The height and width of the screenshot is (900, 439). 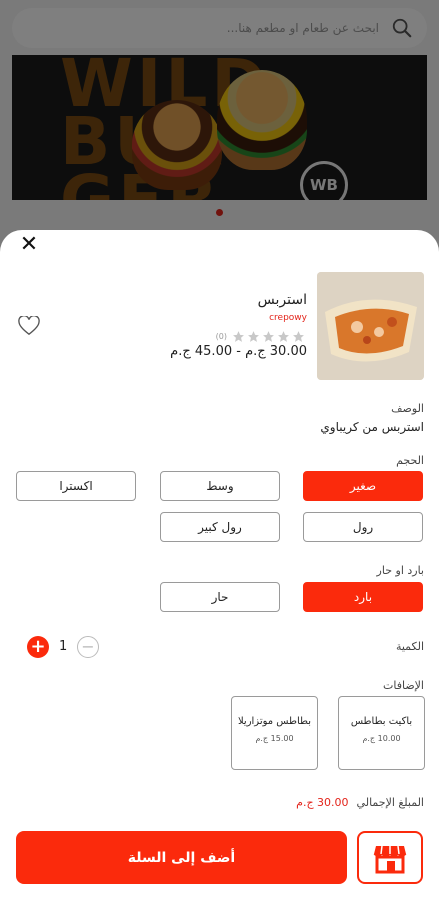 I want to click on quantity-decrease-button: −, so click(x=88, y=647).